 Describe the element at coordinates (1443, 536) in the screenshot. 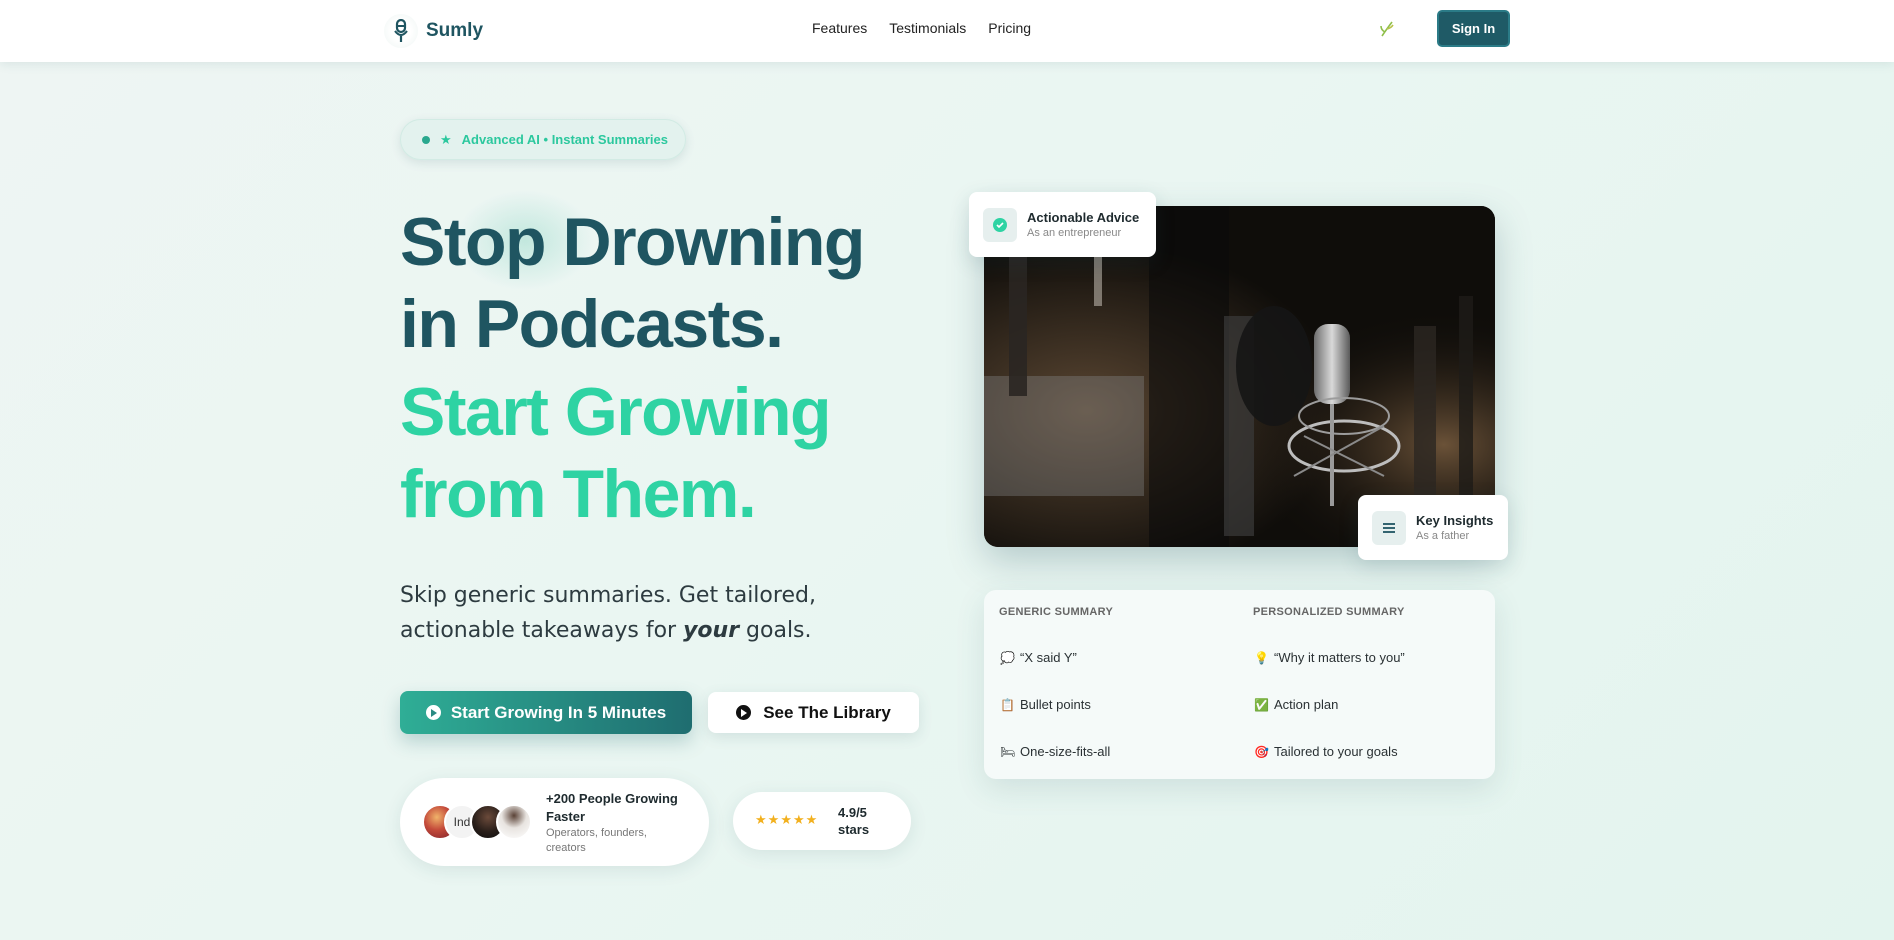

I see `insights-subtitle: As a father` at that location.